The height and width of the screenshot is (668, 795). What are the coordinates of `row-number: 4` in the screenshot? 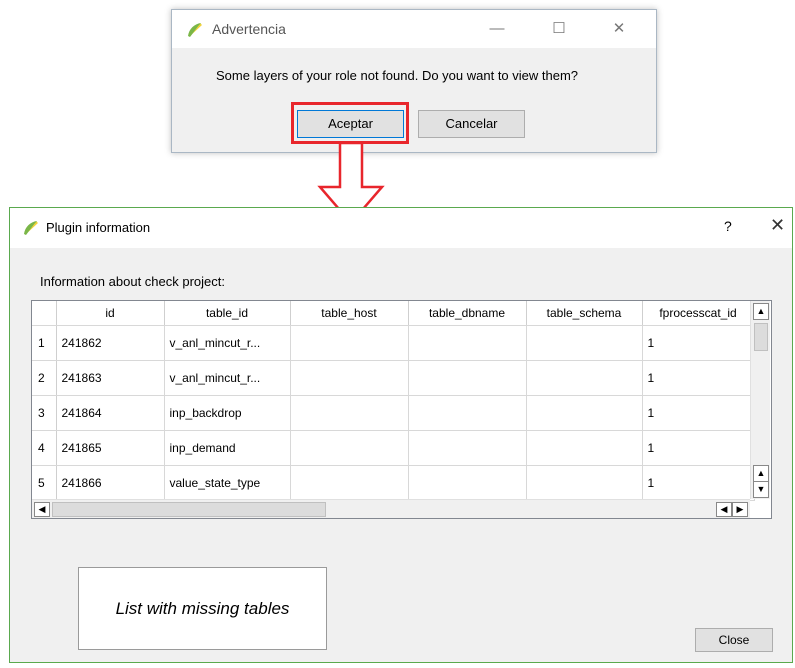 It's located at (44, 448).